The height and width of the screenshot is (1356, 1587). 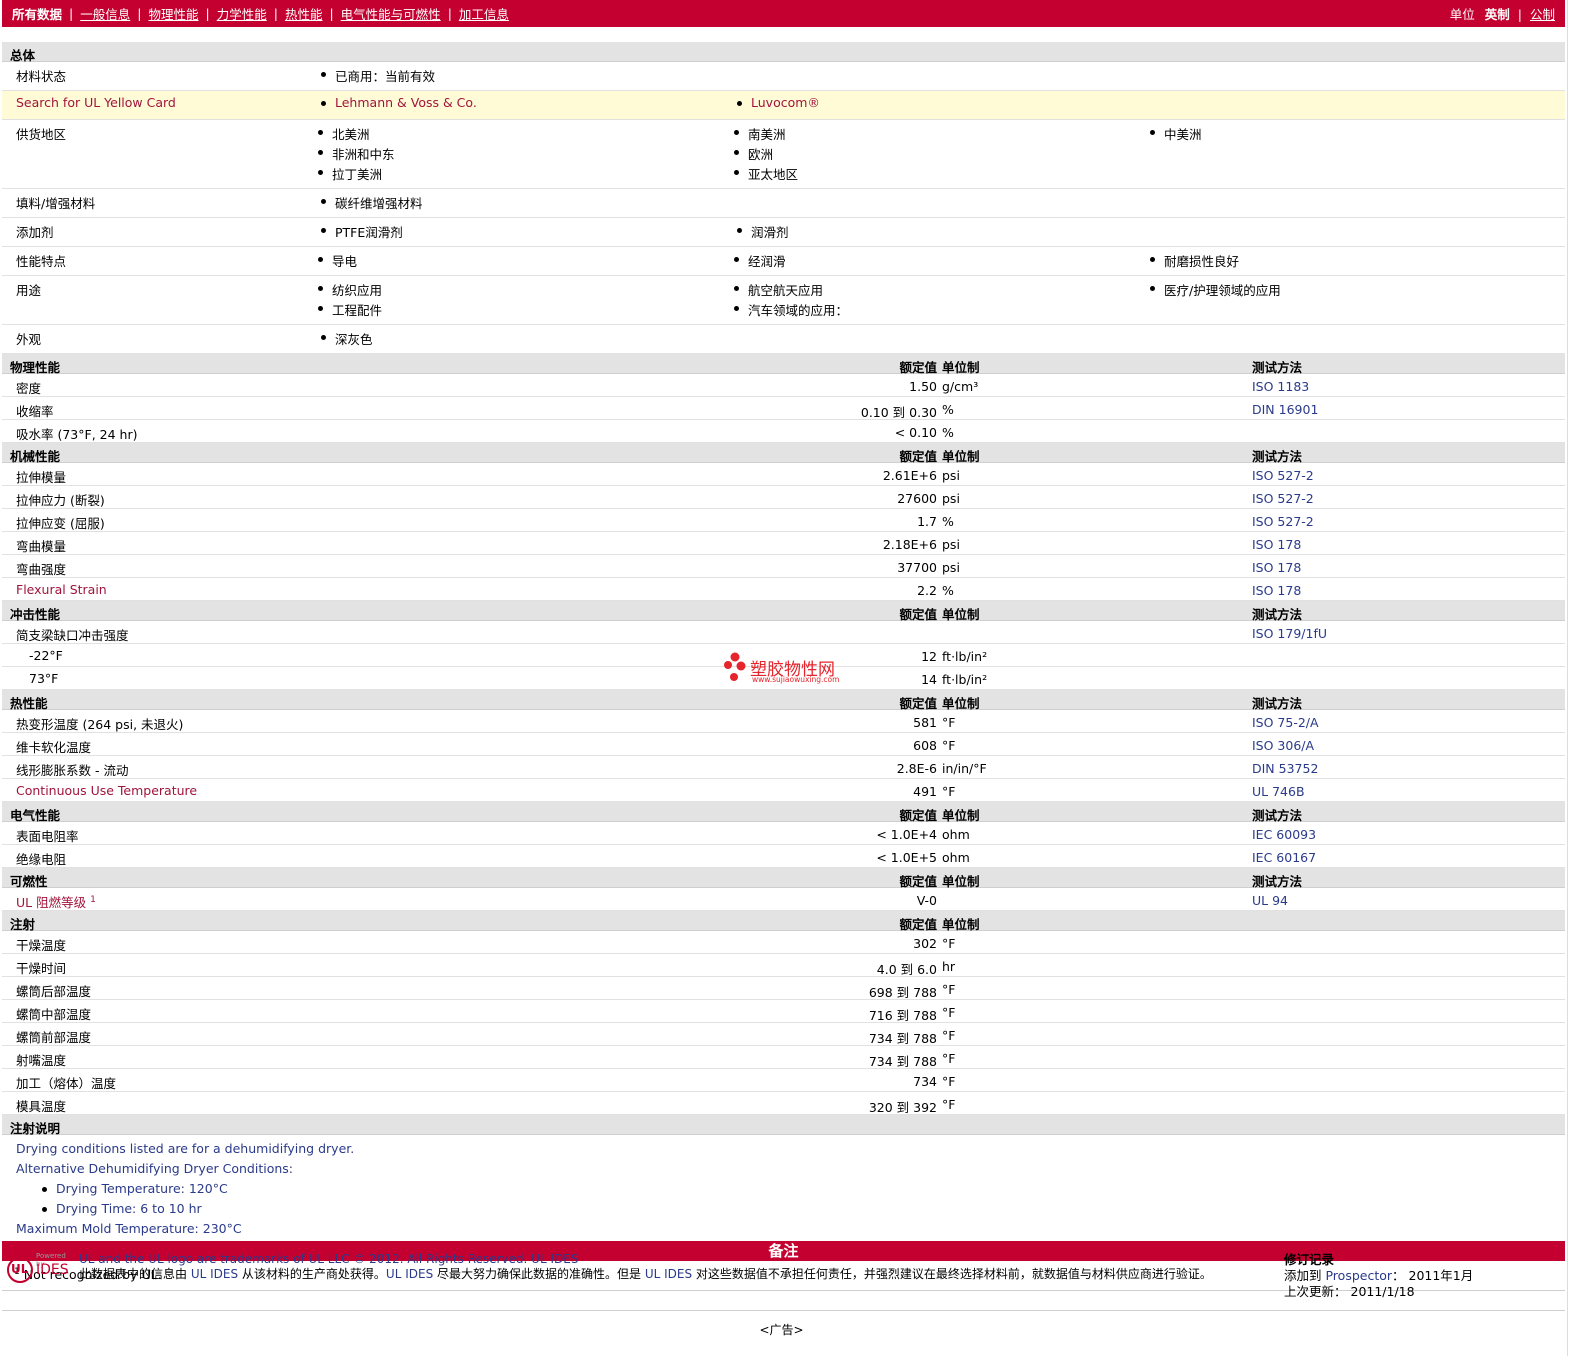 What do you see at coordinates (41, 261) in the screenshot?
I see `general-label: 性能特点` at bounding box center [41, 261].